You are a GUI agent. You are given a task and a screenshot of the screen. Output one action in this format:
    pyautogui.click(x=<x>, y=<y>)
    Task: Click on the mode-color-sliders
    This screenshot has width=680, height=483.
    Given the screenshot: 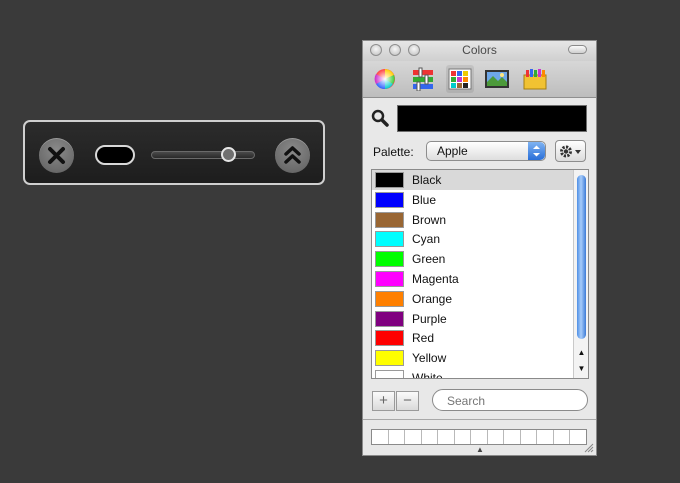 What is the action you would take?
    pyautogui.click(x=423, y=79)
    